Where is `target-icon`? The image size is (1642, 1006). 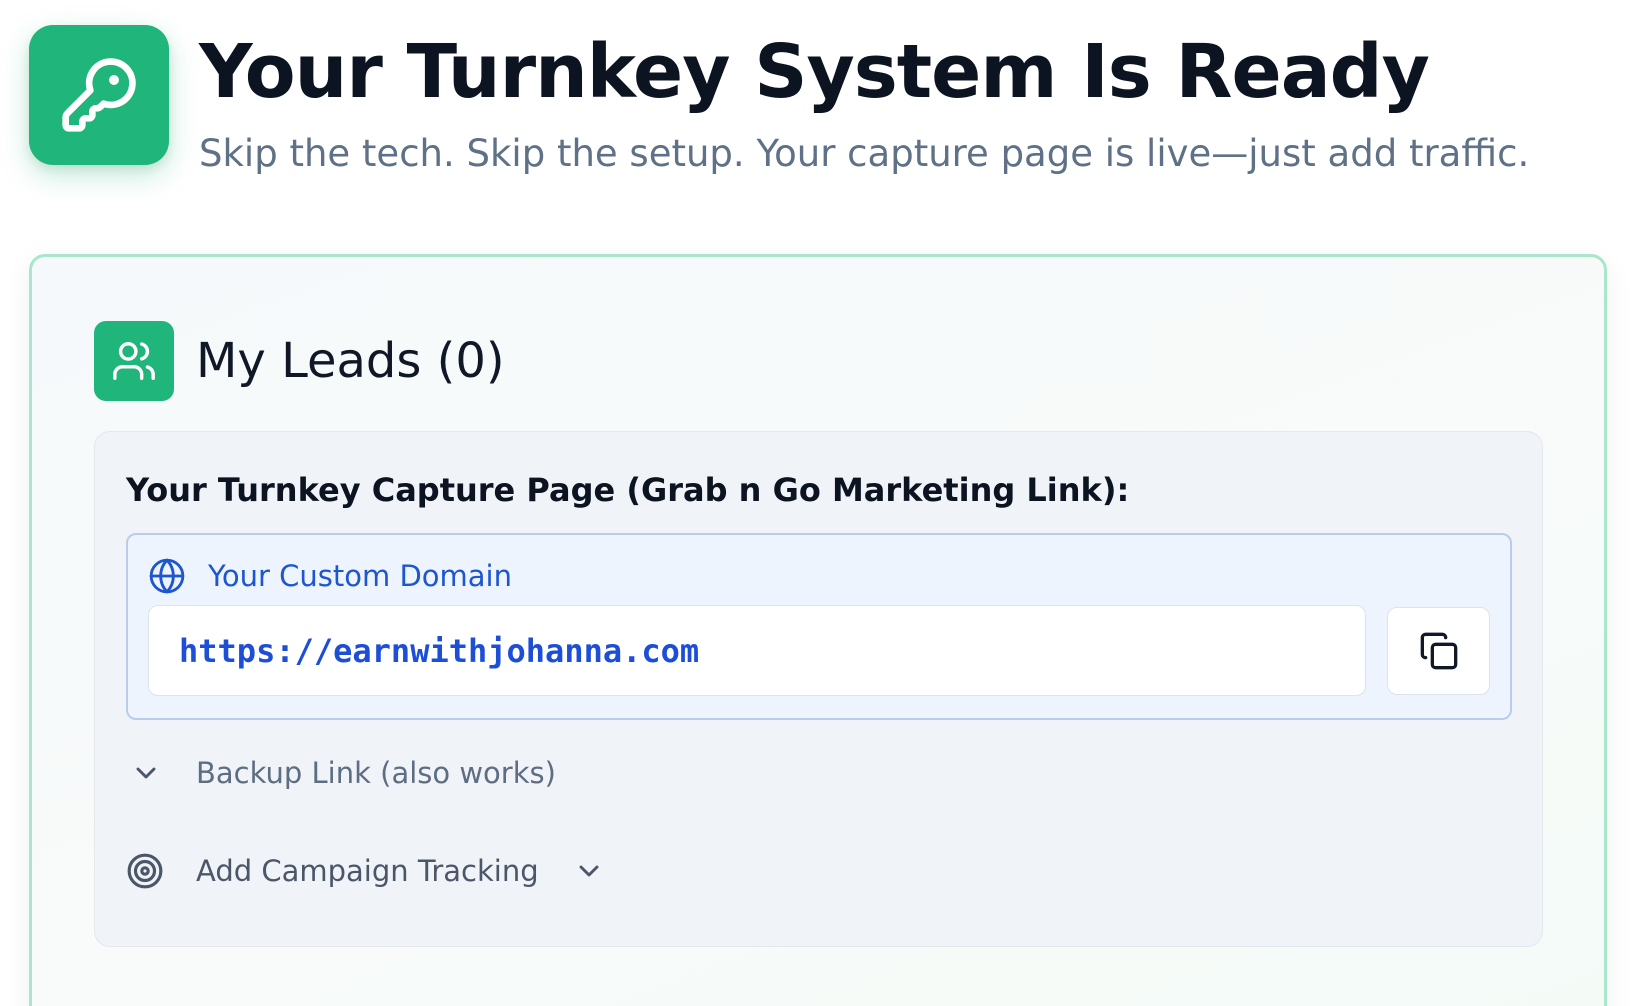 target-icon is located at coordinates (145, 871).